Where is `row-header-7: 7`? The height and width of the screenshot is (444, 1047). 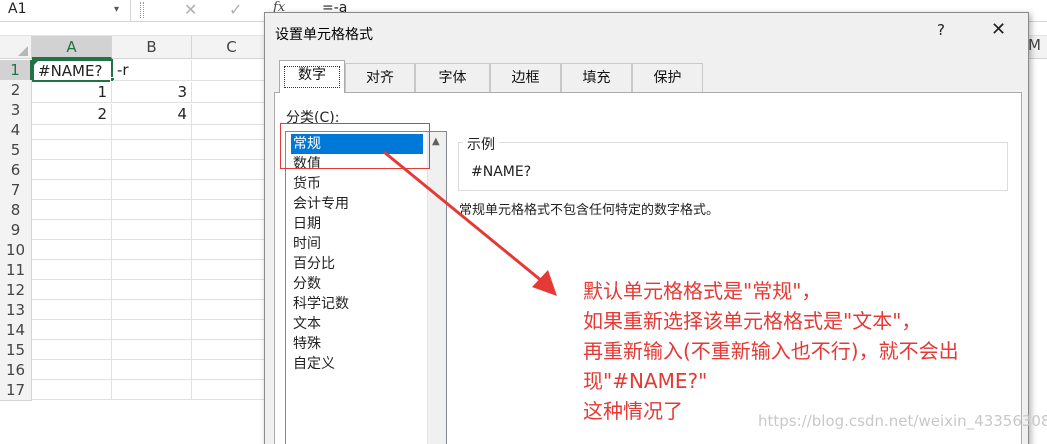
row-header-7: 7 is located at coordinates (16, 190).